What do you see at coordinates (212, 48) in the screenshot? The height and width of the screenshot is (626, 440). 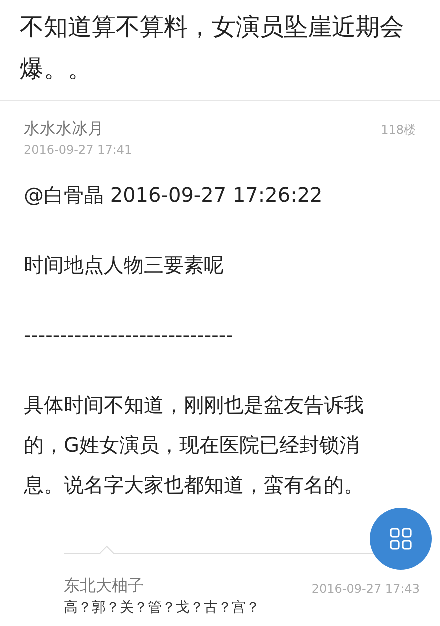 I see `post-title: 不知道算不算料，女演员坠崖近期会爆。。` at bounding box center [212, 48].